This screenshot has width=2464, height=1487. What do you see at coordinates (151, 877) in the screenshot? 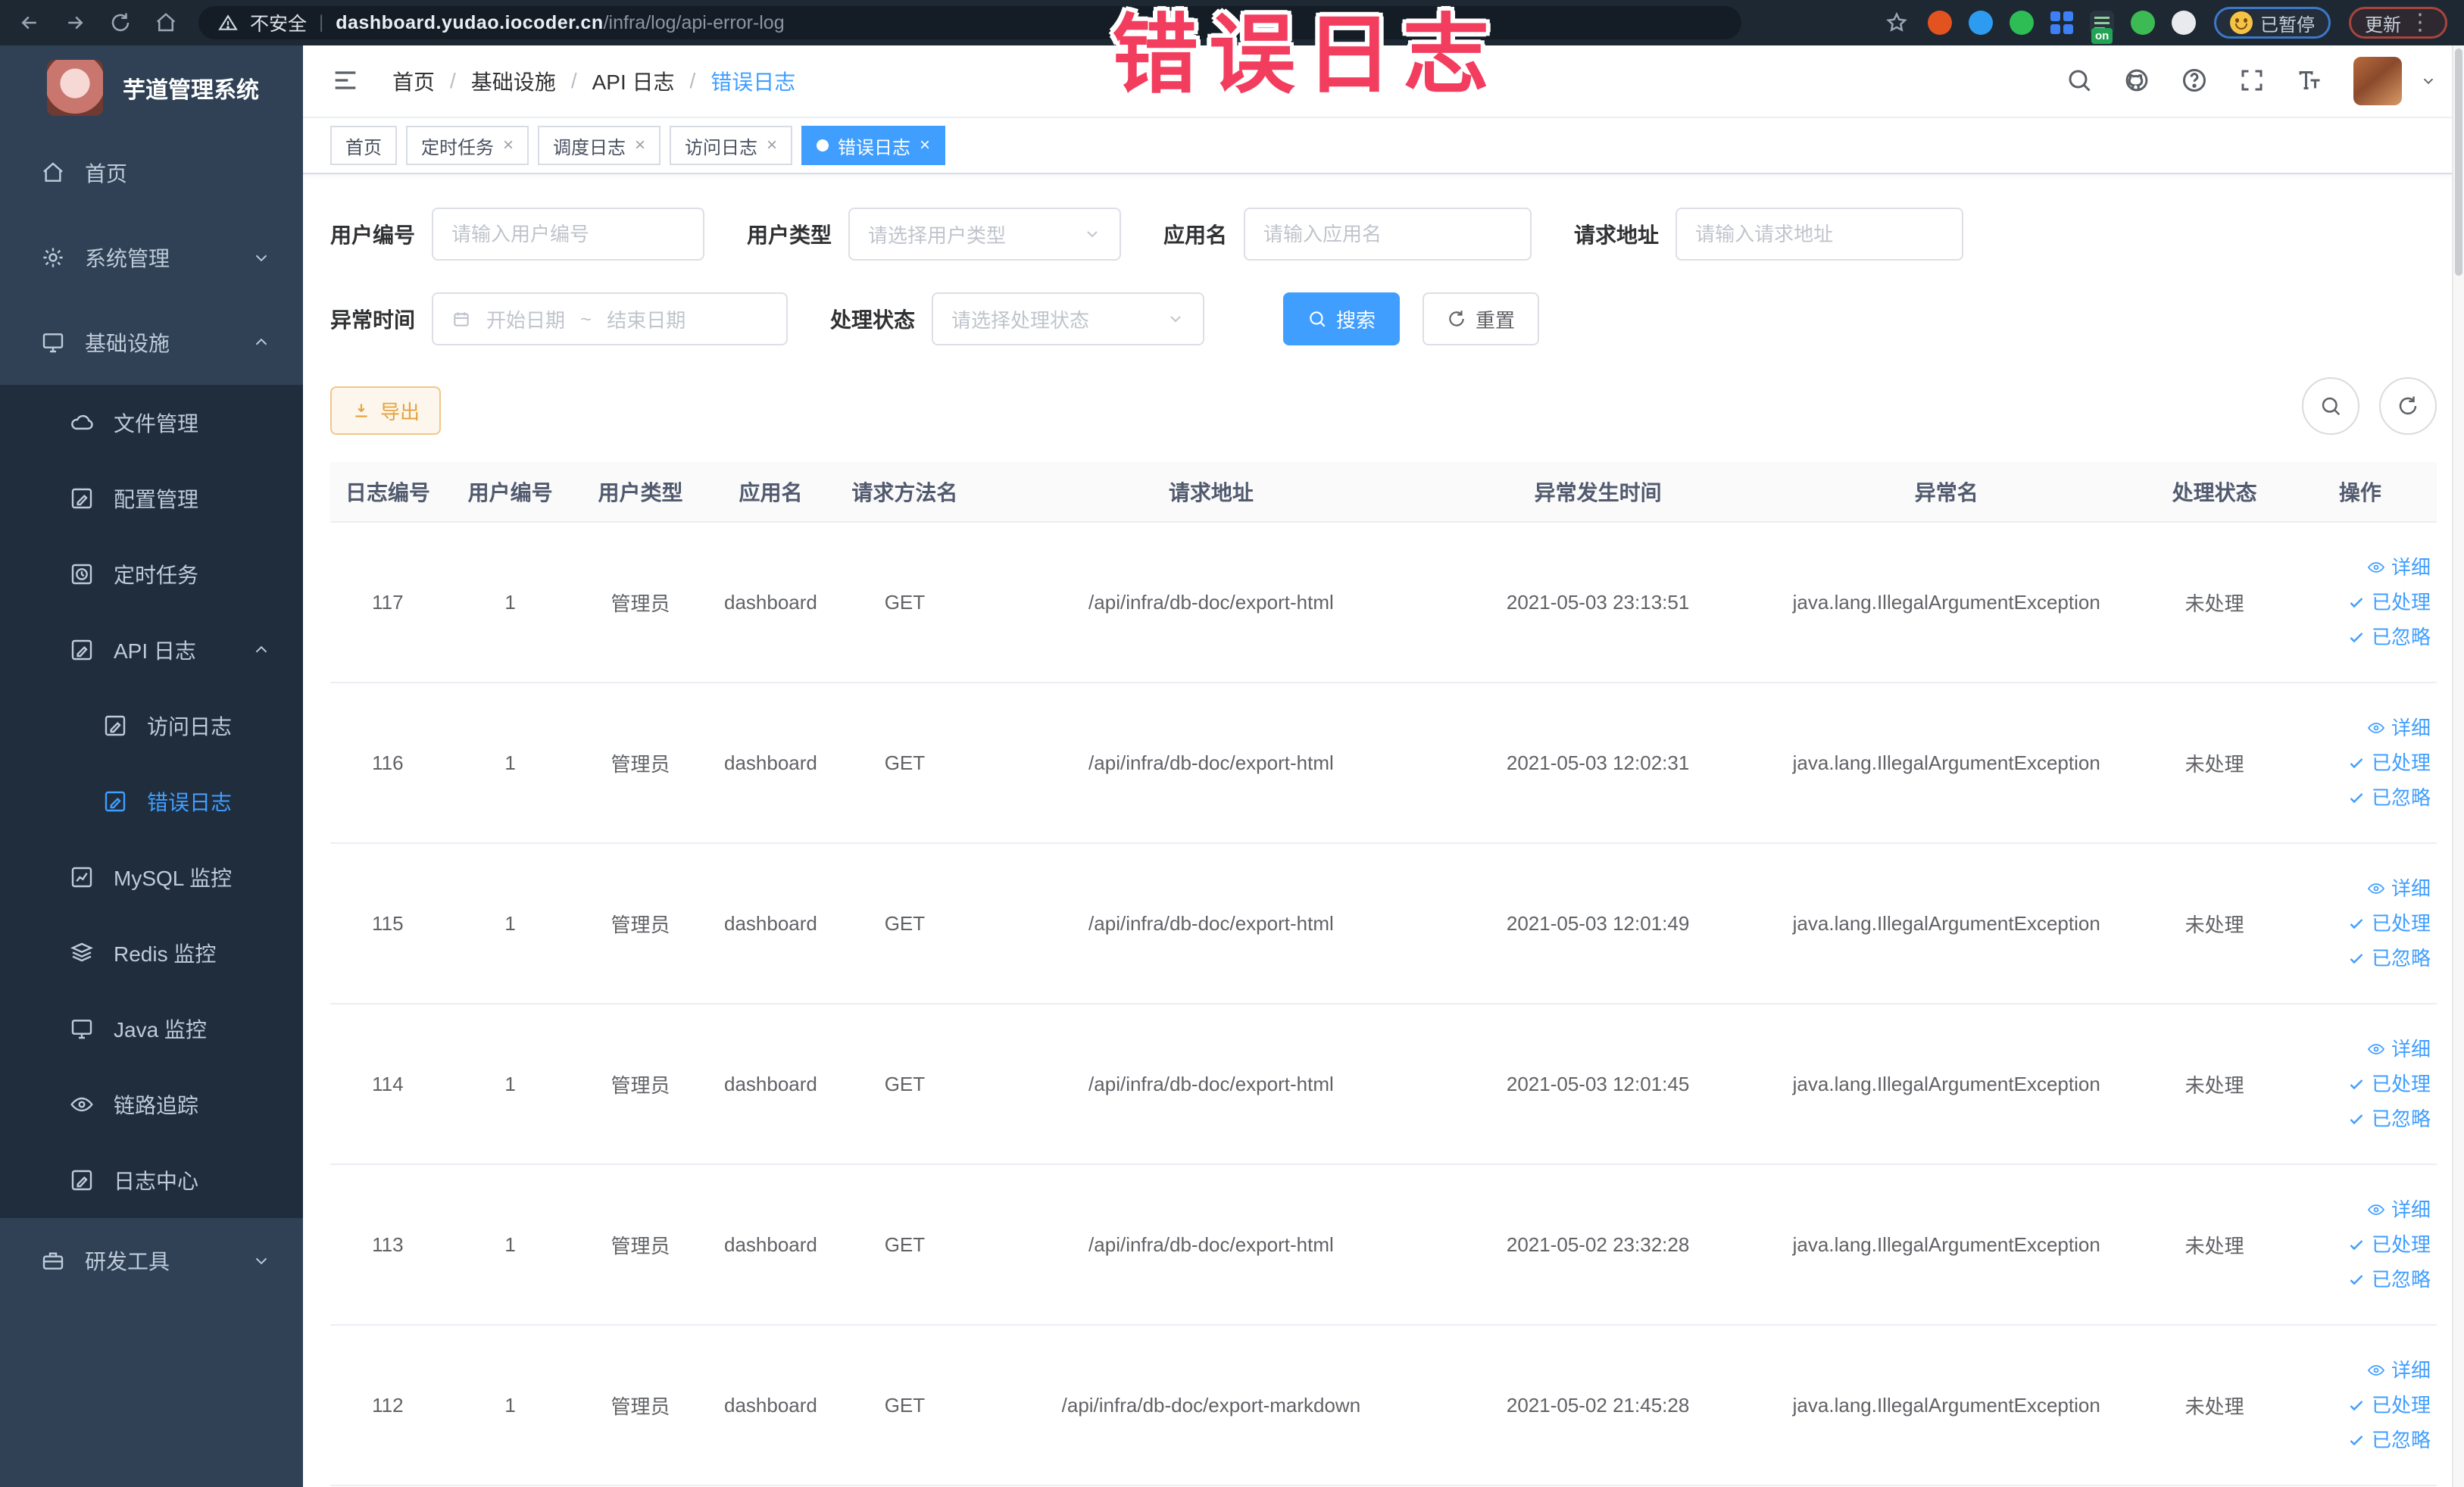
I see `sidebar-item-mysql-monitor: MySQL 监控` at bounding box center [151, 877].